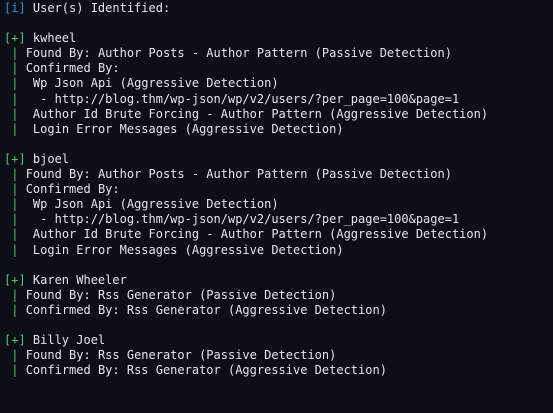 The height and width of the screenshot is (413, 553). Describe the element at coordinates (98, 8) in the screenshot. I see `header-text: User(s) Identified:` at that location.